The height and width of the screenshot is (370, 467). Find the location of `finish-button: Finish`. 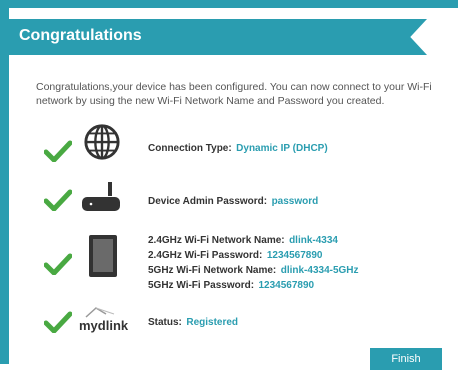

finish-button: Finish is located at coordinates (406, 359).